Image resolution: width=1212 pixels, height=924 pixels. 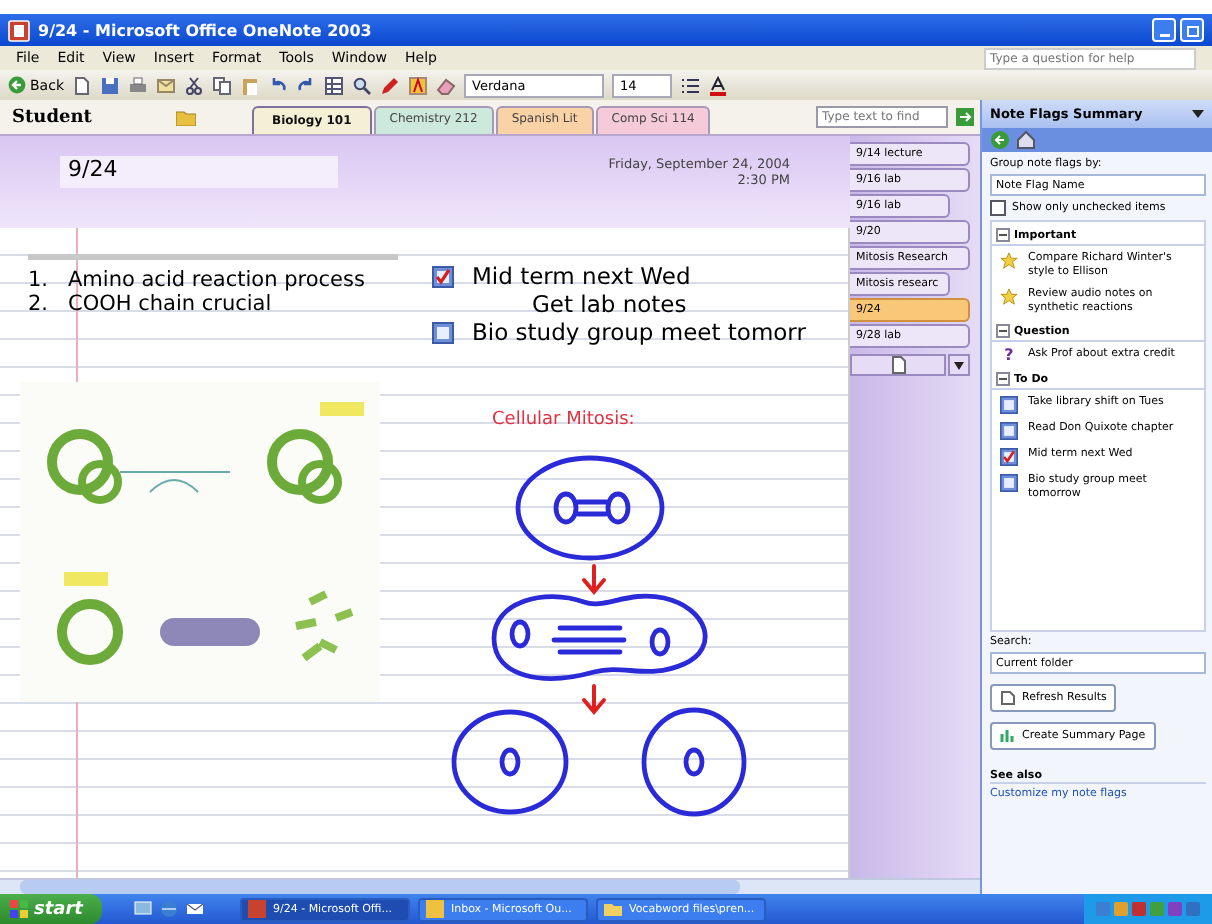 What do you see at coordinates (222, 85) in the screenshot?
I see `copy-icon` at bounding box center [222, 85].